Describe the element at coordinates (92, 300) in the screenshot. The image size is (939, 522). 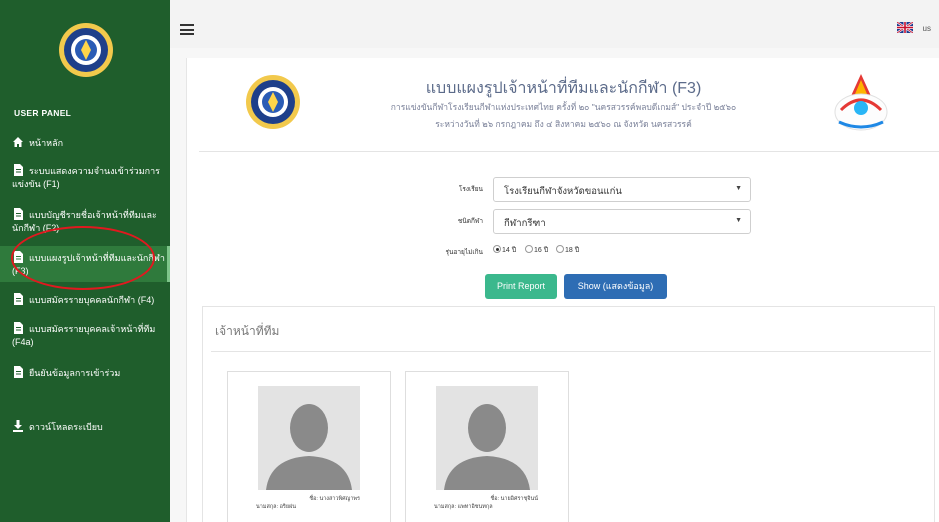
I see `sidebar-item-label: แบบสมัครรายบุคคลนักกีฬา (F4)` at that location.